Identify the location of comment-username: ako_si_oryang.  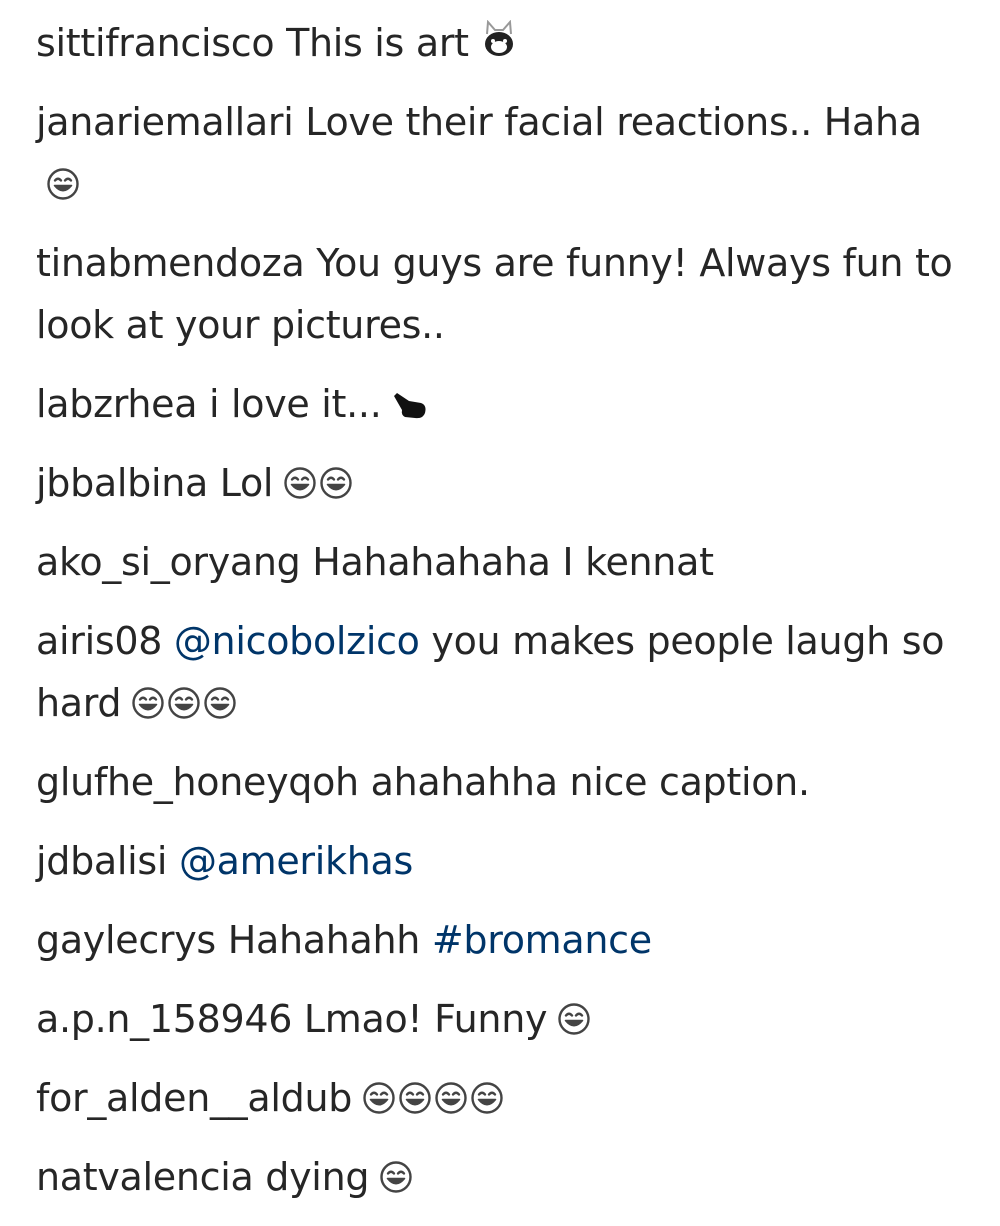
(168, 562).